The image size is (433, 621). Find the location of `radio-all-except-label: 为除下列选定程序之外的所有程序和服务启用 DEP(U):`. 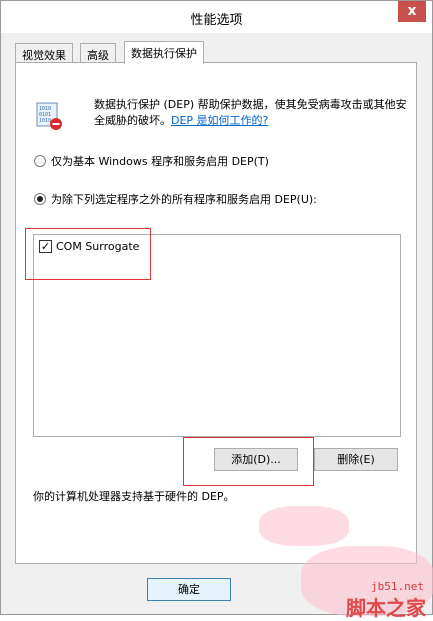

radio-all-except-label: 为除下列选定程序之外的所有程序和服务启用 DEP(U): is located at coordinates (184, 199).